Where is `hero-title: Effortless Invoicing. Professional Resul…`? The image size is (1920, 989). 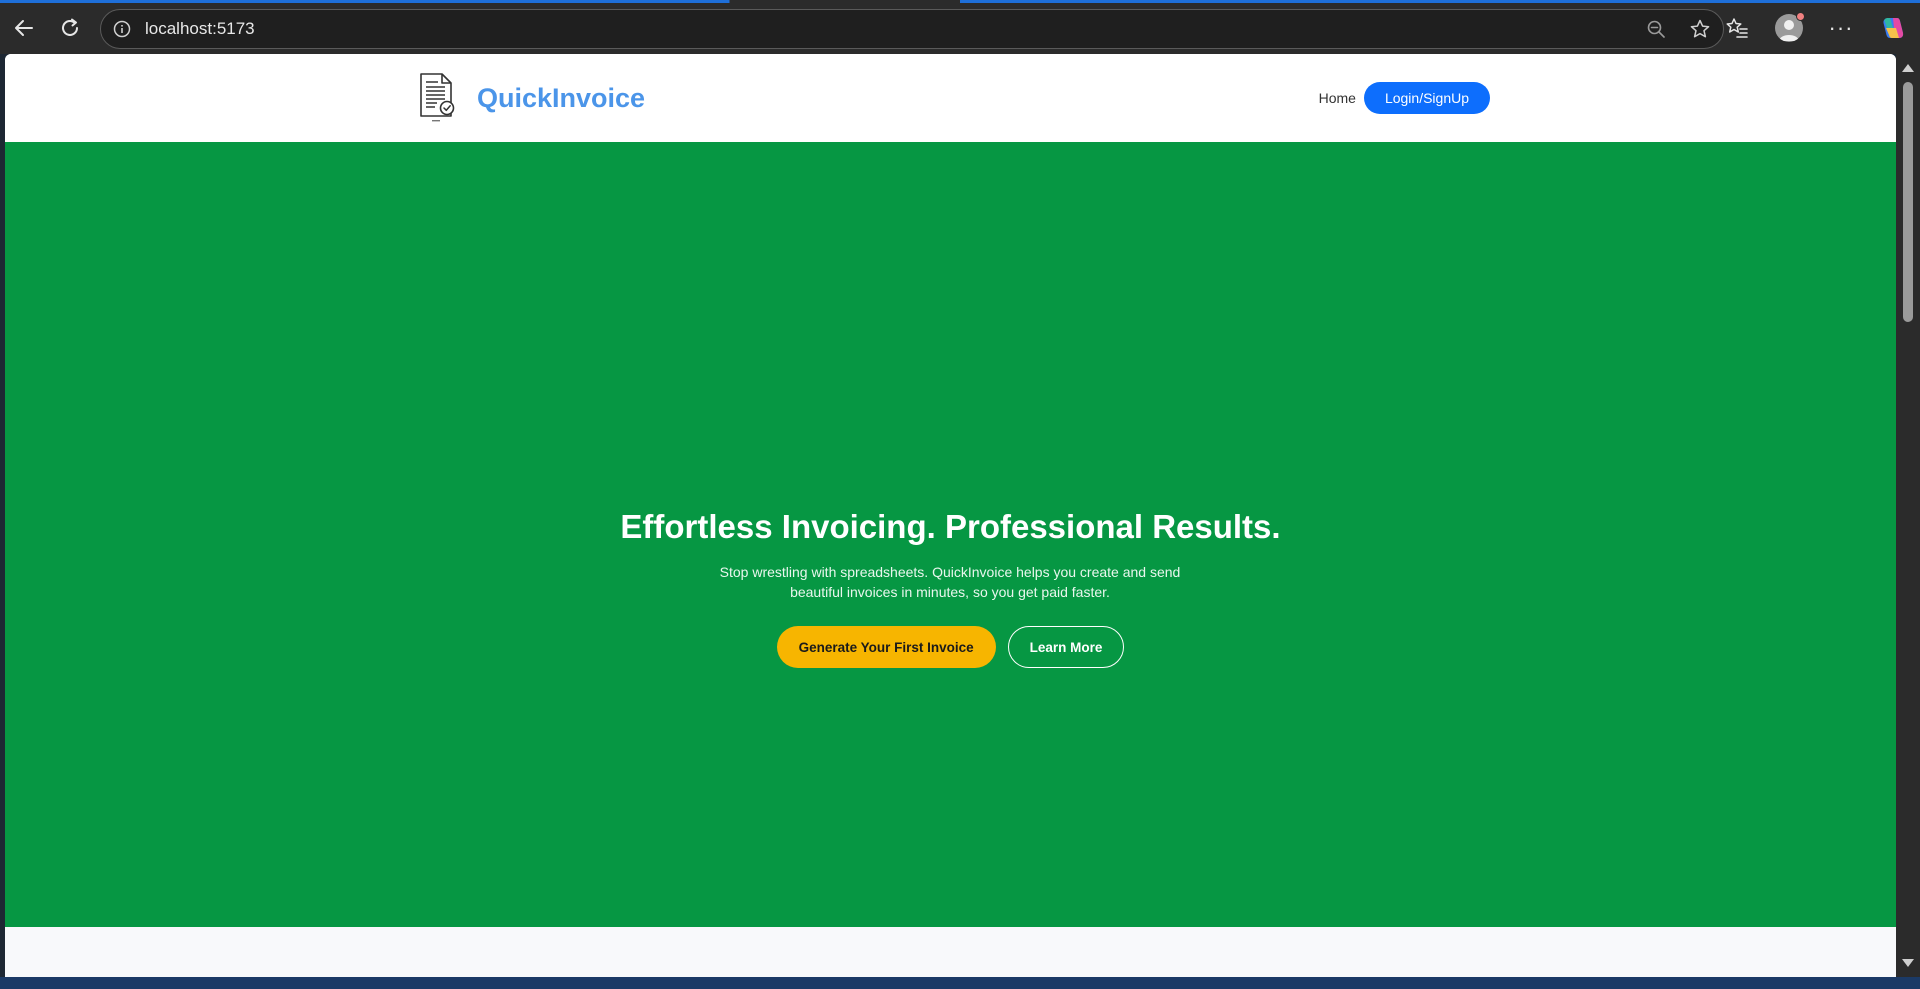
hero-title: Effortless Invoicing. Professional Resul… is located at coordinates (950, 526).